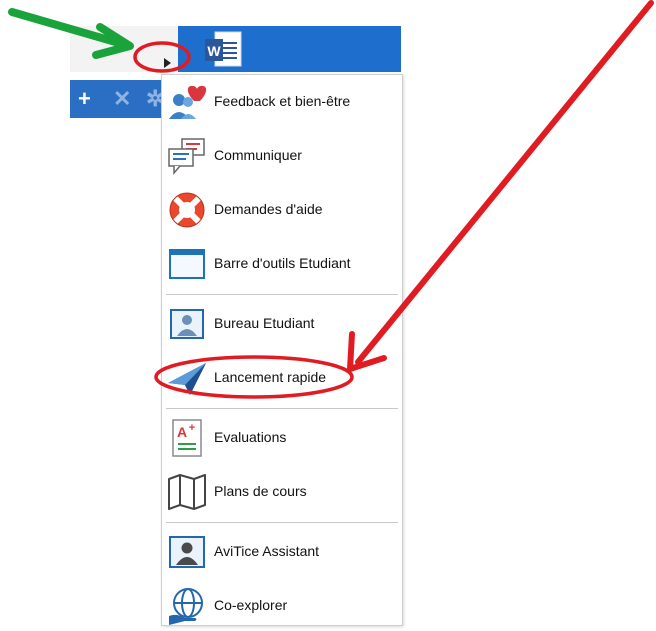 The image size is (656, 631). What do you see at coordinates (182, 432) in the screenshot?
I see `svg-text: A` at bounding box center [182, 432].